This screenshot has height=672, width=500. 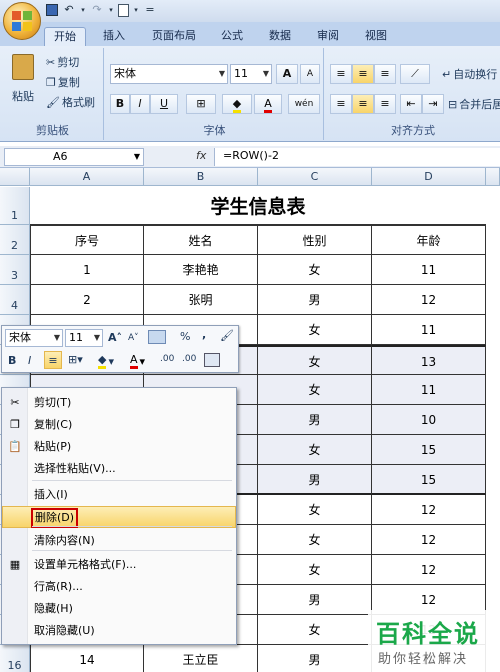 What do you see at coordinates (69, 10) in the screenshot?
I see `undo-icon: ↶` at bounding box center [69, 10].